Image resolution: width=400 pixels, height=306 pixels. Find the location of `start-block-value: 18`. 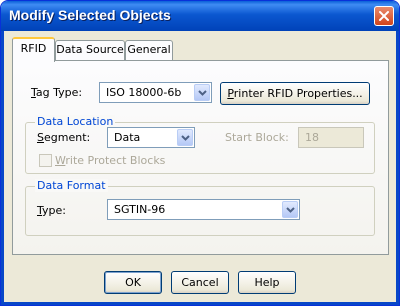

start-block-value: 18 is located at coordinates (312, 137).